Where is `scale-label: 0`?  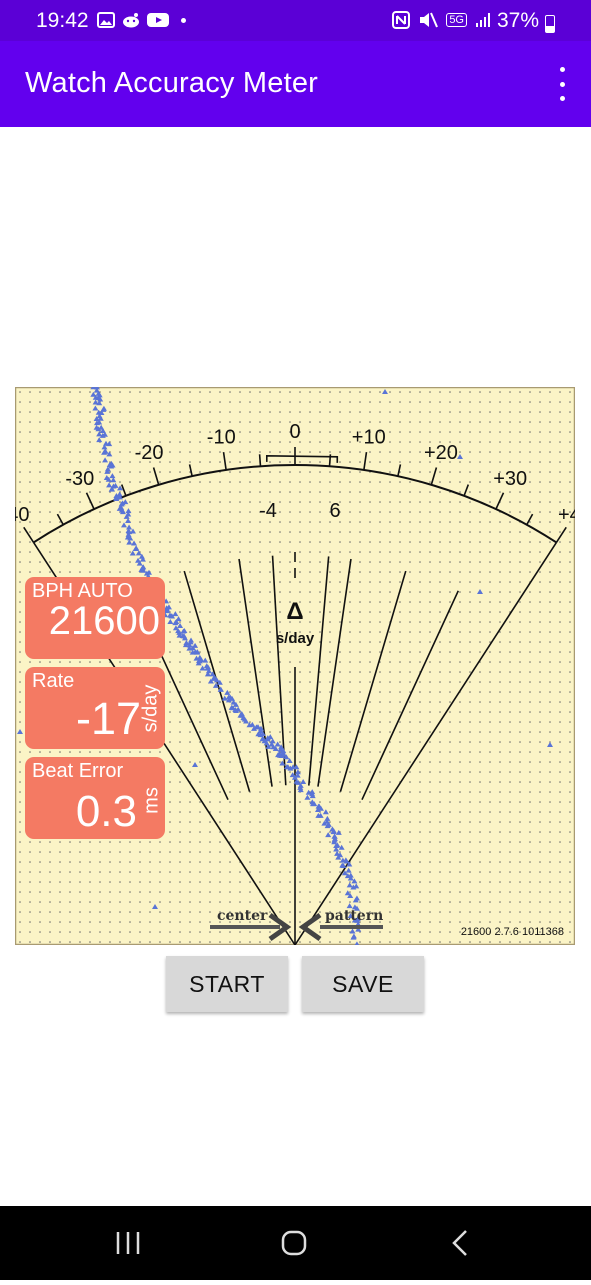 scale-label: 0 is located at coordinates (294, 432).